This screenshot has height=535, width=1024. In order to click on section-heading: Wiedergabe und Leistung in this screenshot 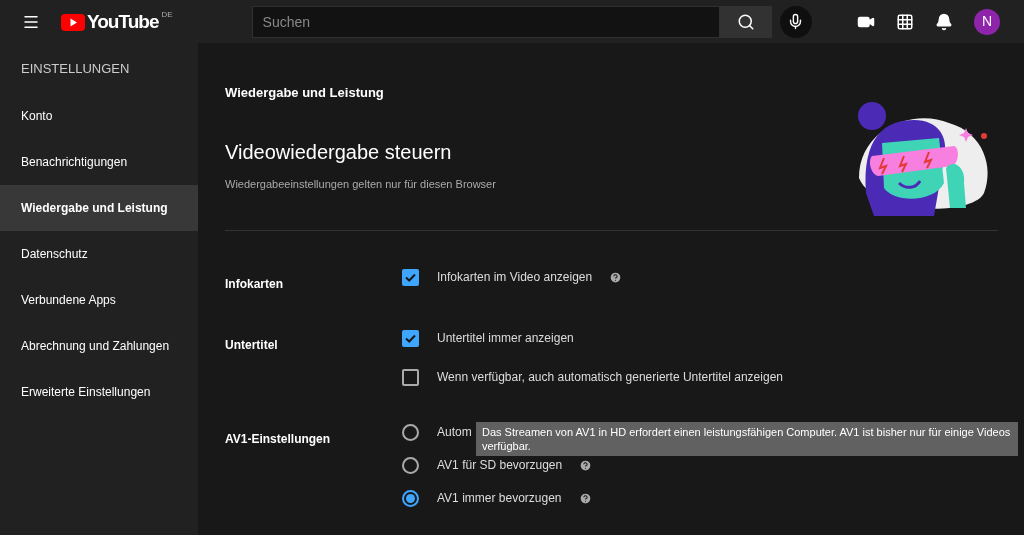, I will do `click(305, 93)`.